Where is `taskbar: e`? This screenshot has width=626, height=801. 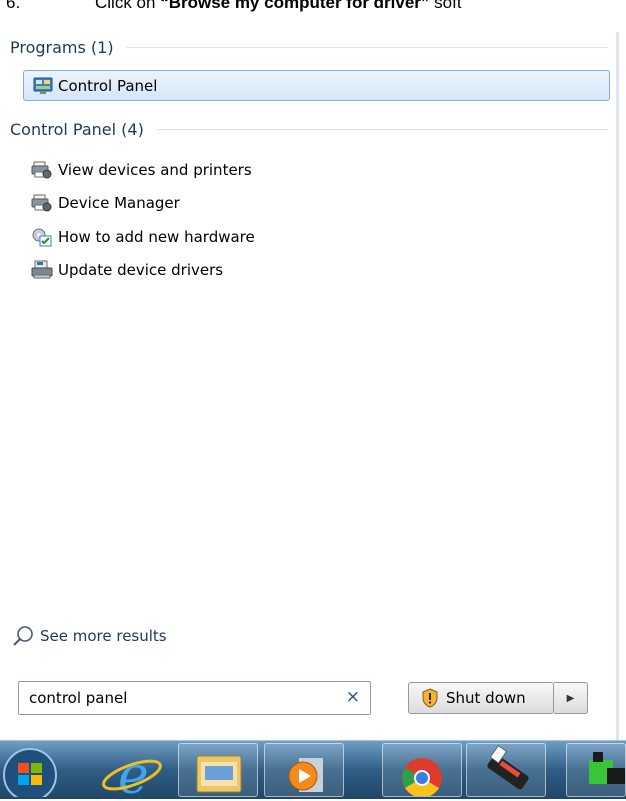
taskbar: e is located at coordinates (313, 770).